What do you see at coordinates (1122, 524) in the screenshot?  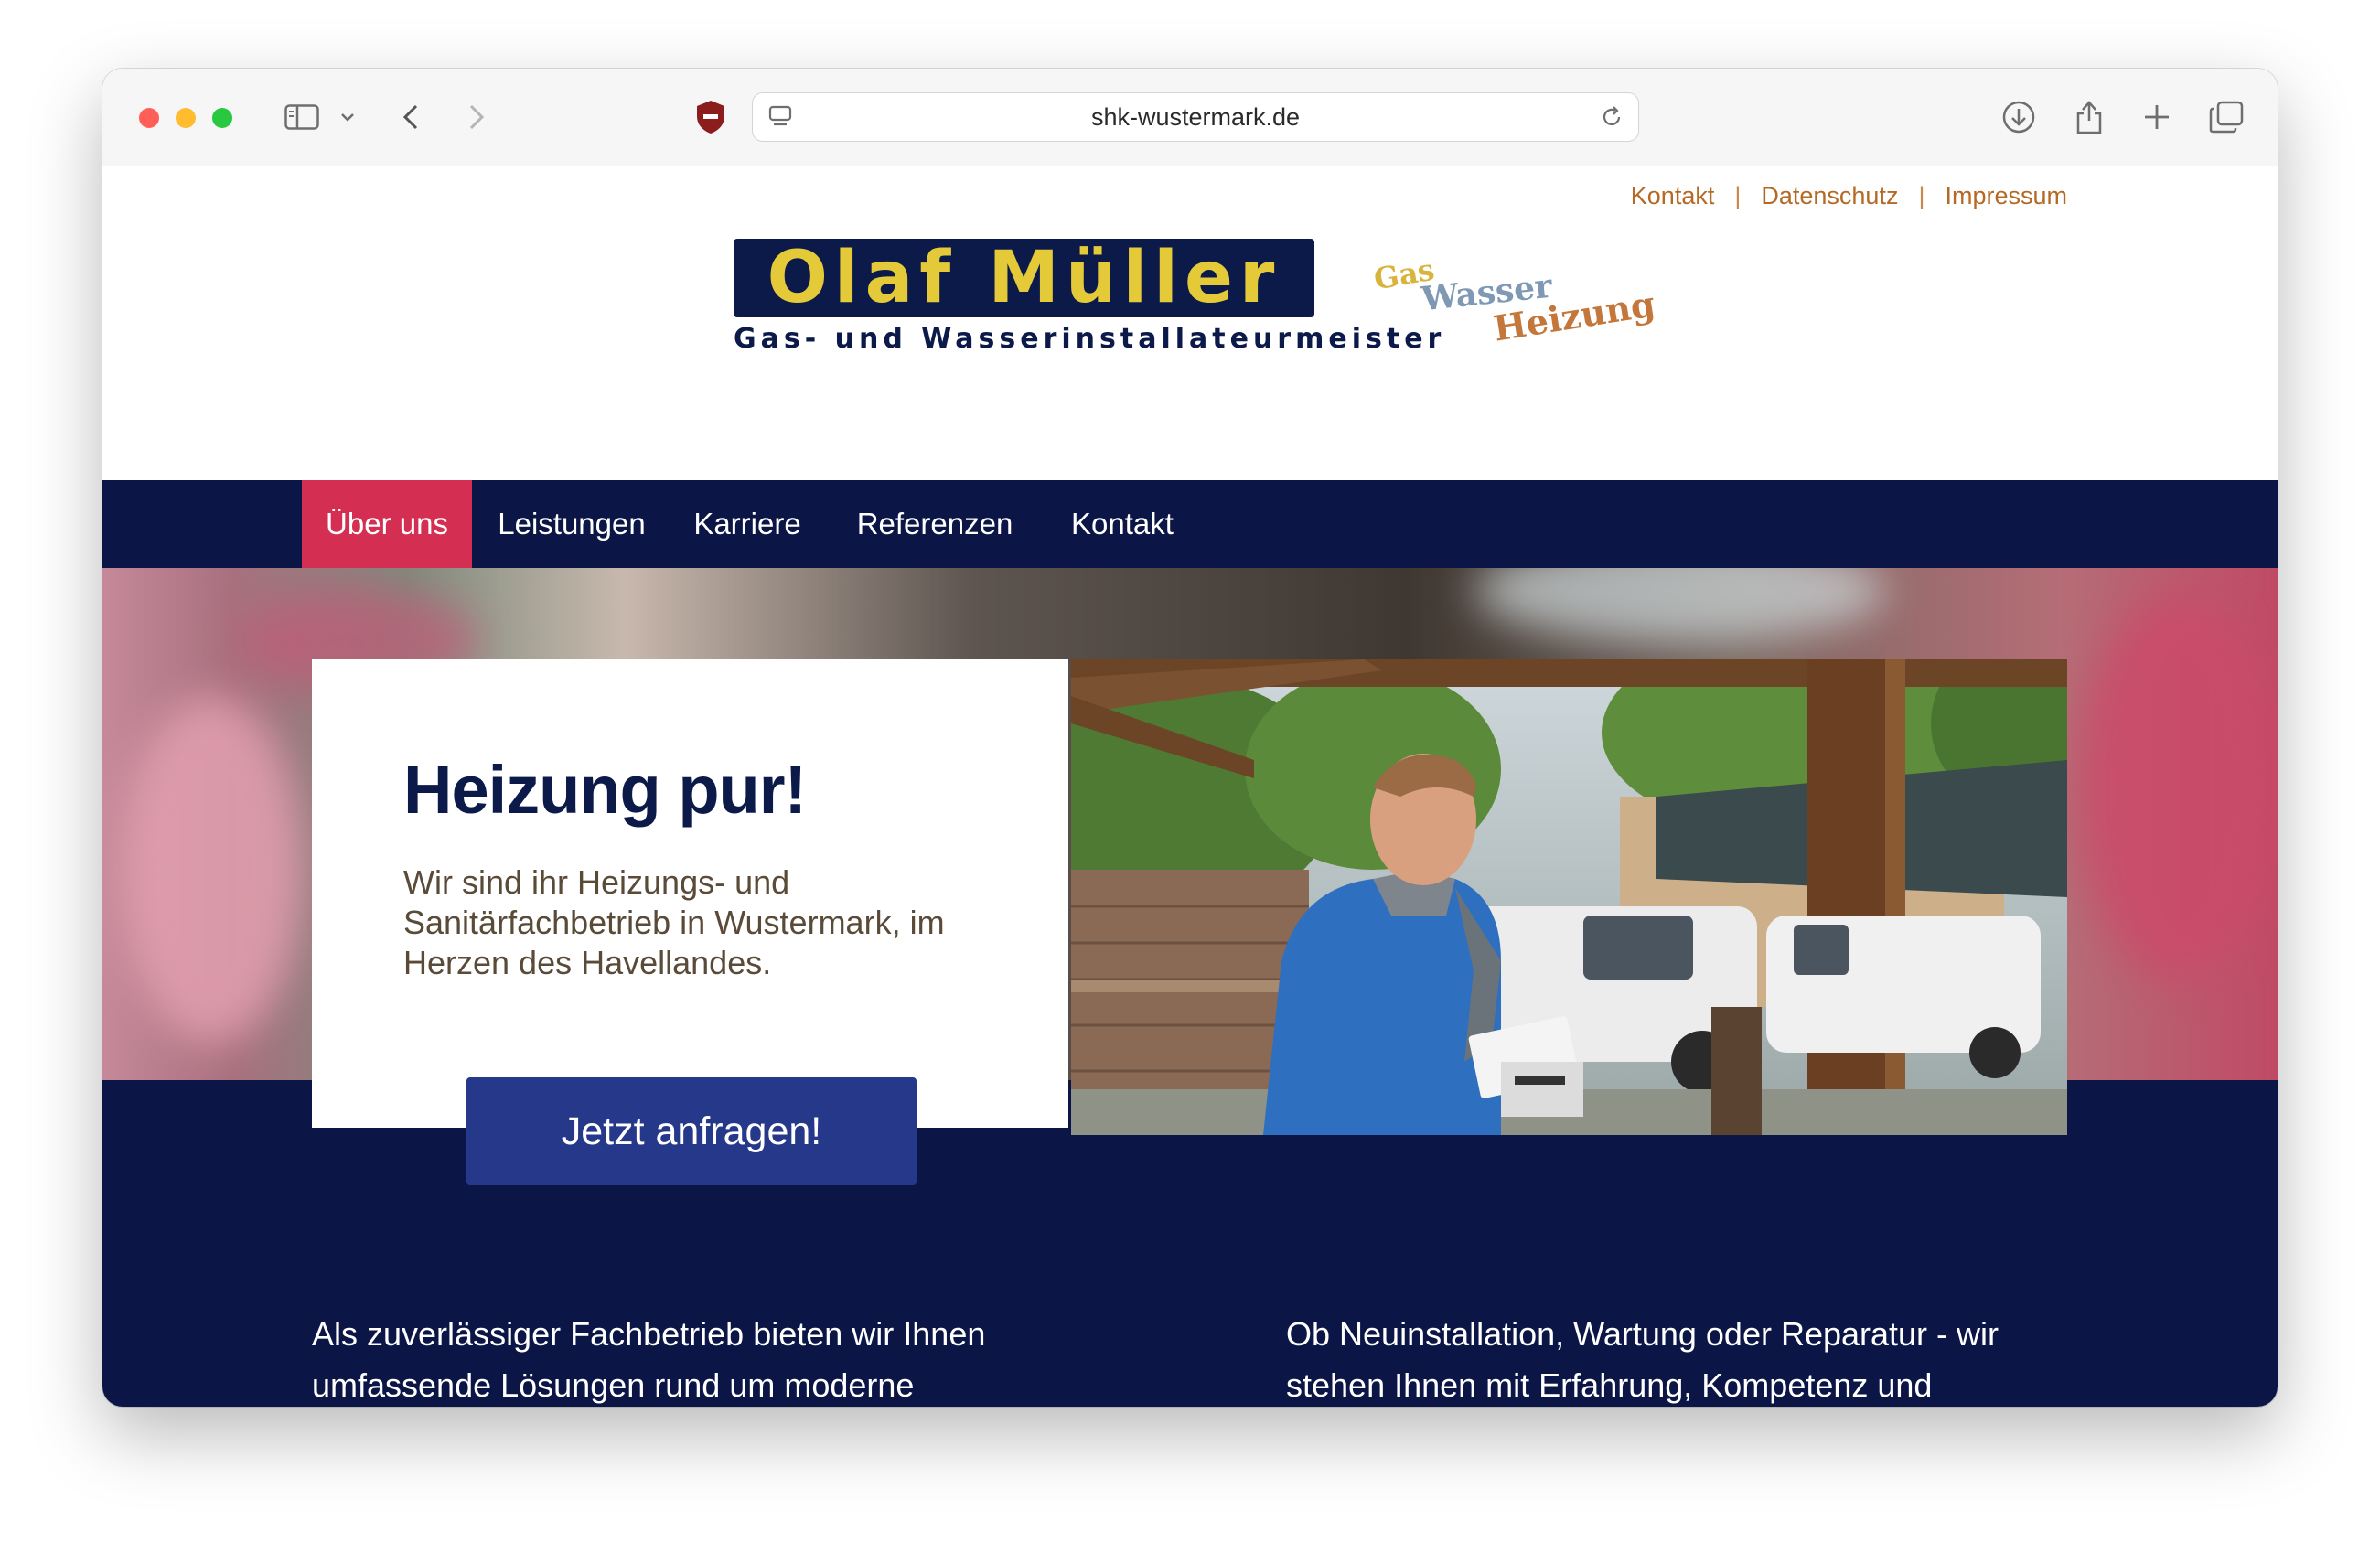 I see `nav-item-kontakt: Kontakt` at bounding box center [1122, 524].